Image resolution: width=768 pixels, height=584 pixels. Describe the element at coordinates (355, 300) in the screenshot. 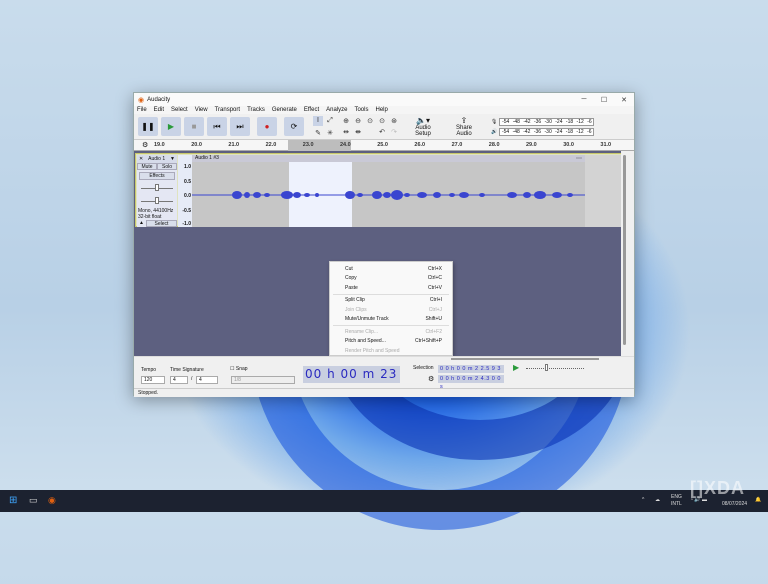

I see `context-item-label: Split Clip` at that location.